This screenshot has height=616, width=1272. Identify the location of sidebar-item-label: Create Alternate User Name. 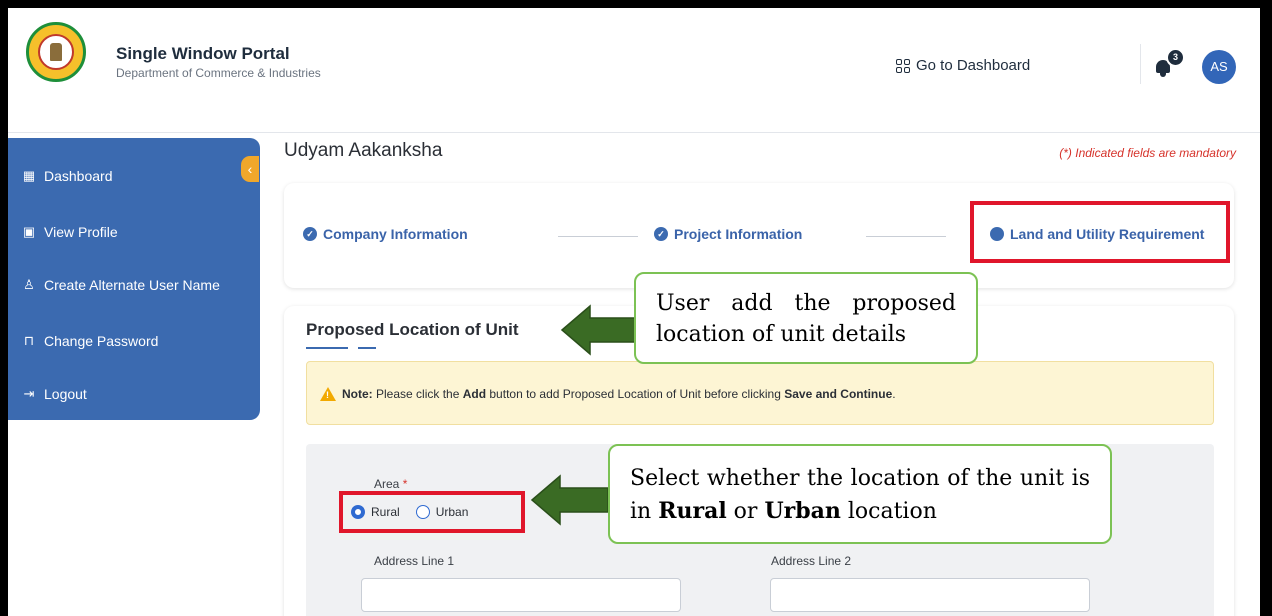
(132, 285).